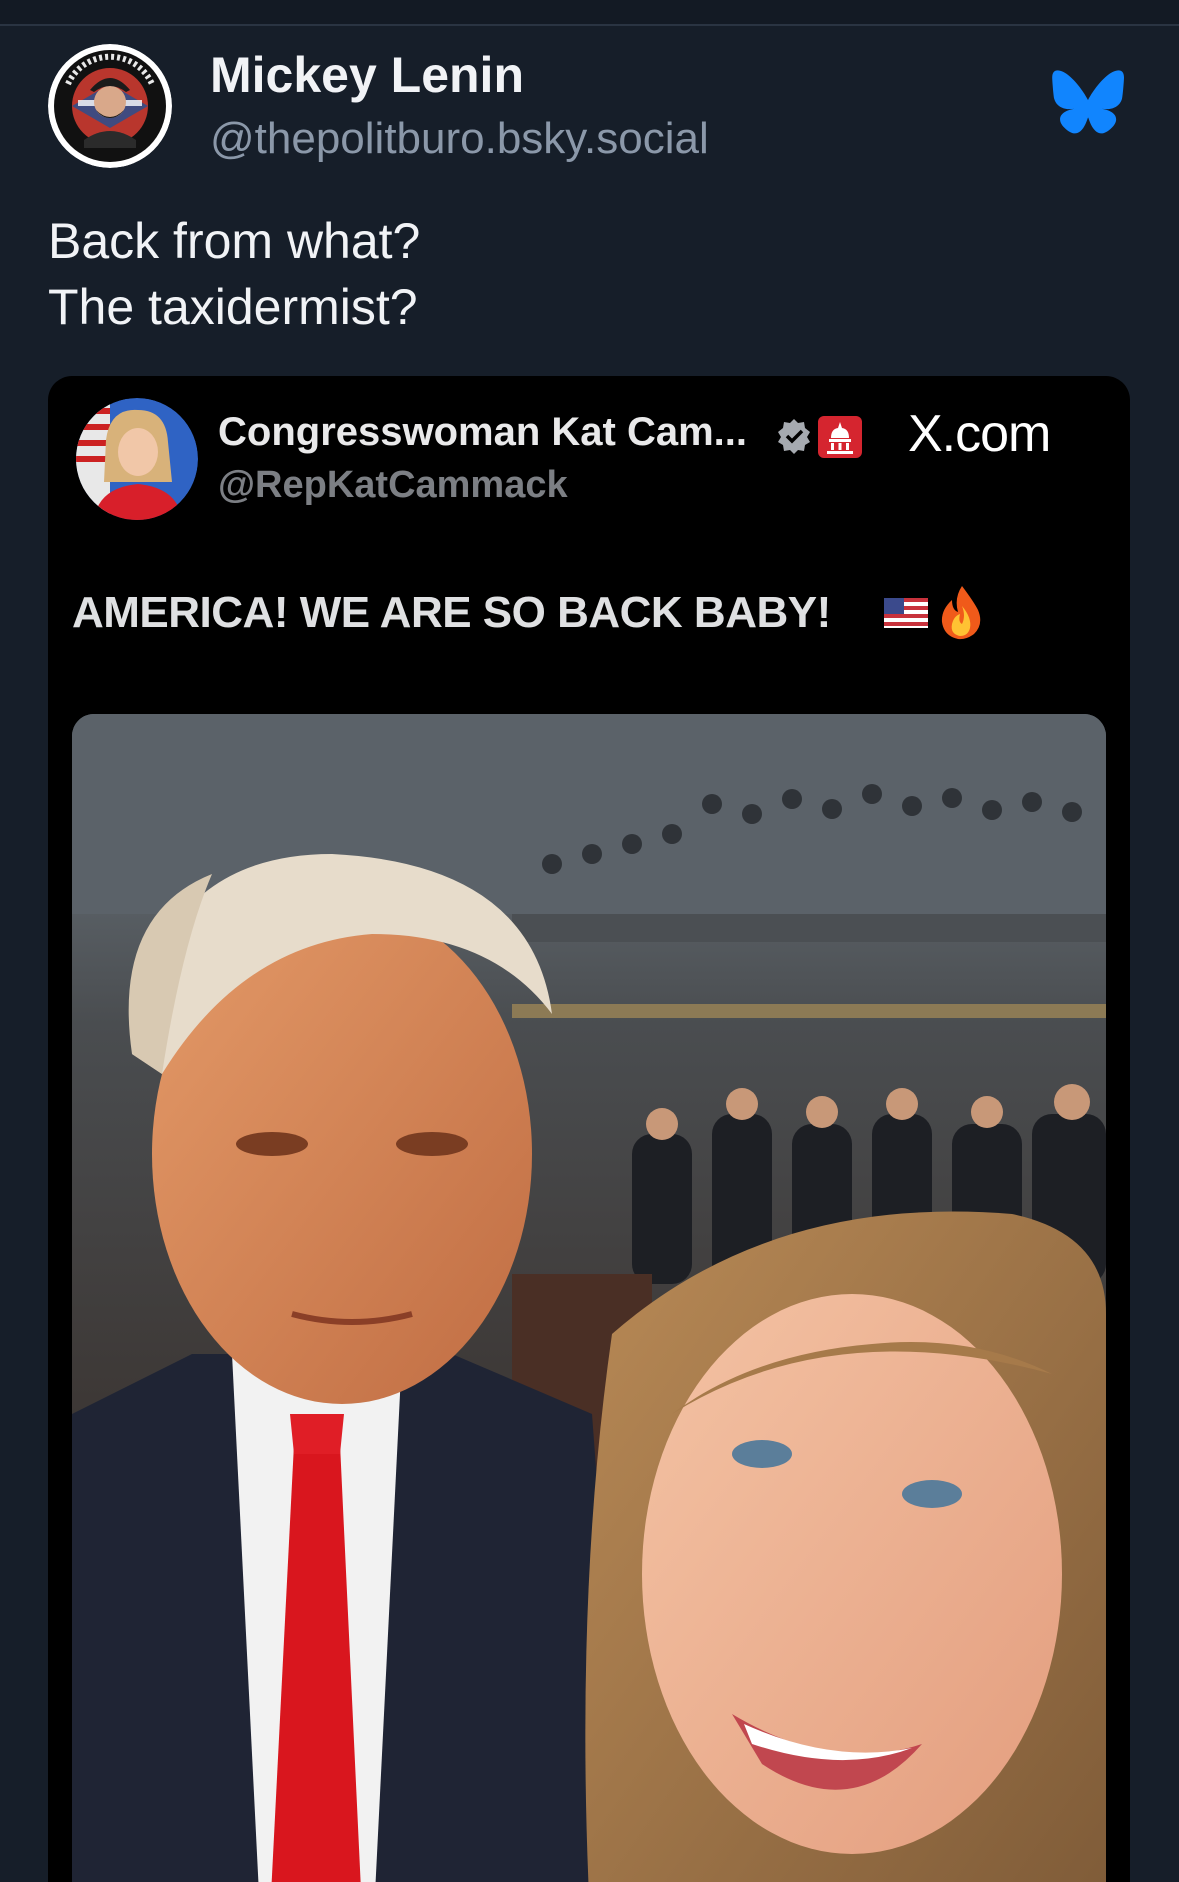 This screenshot has height=1882, width=1179. I want to click on embed-author-avatar, so click(137, 459).